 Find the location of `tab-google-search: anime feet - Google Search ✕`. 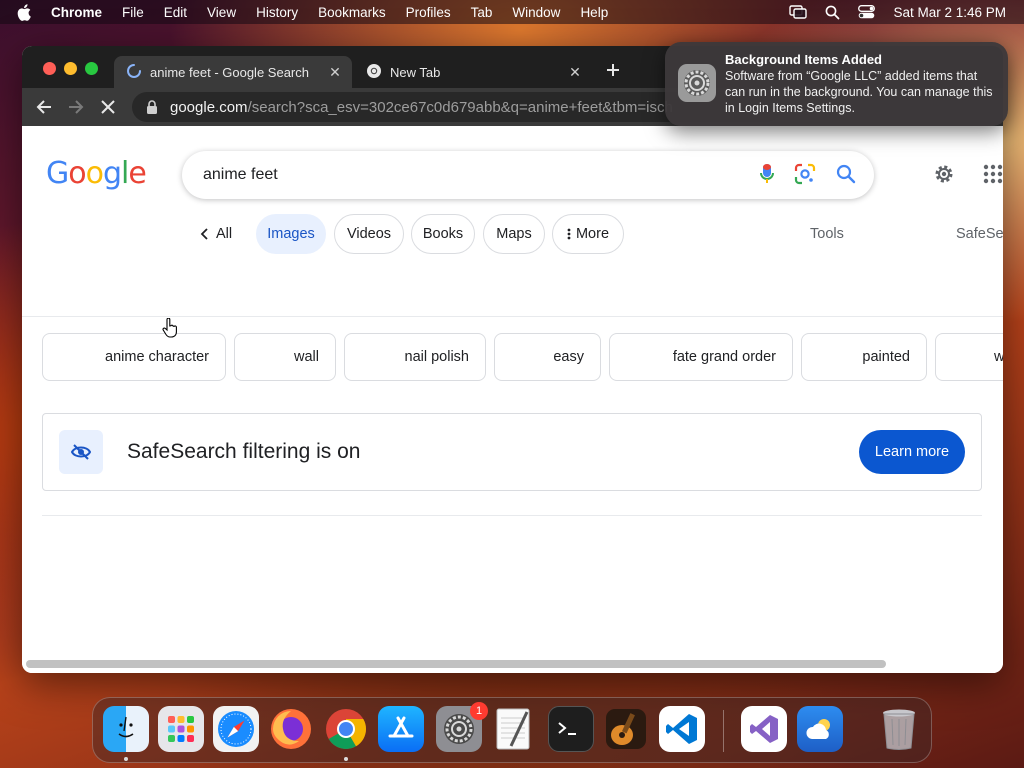

tab-google-search: anime feet - Google Search ✕ is located at coordinates (233, 72).